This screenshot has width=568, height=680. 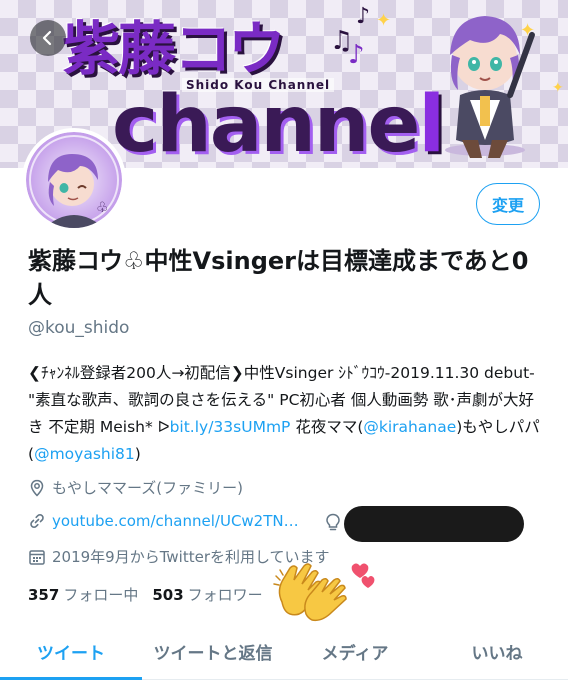 What do you see at coordinates (147, 488) in the screenshot?
I see `location-text: もやしママーズ(ファミリー)` at bounding box center [147, 488].